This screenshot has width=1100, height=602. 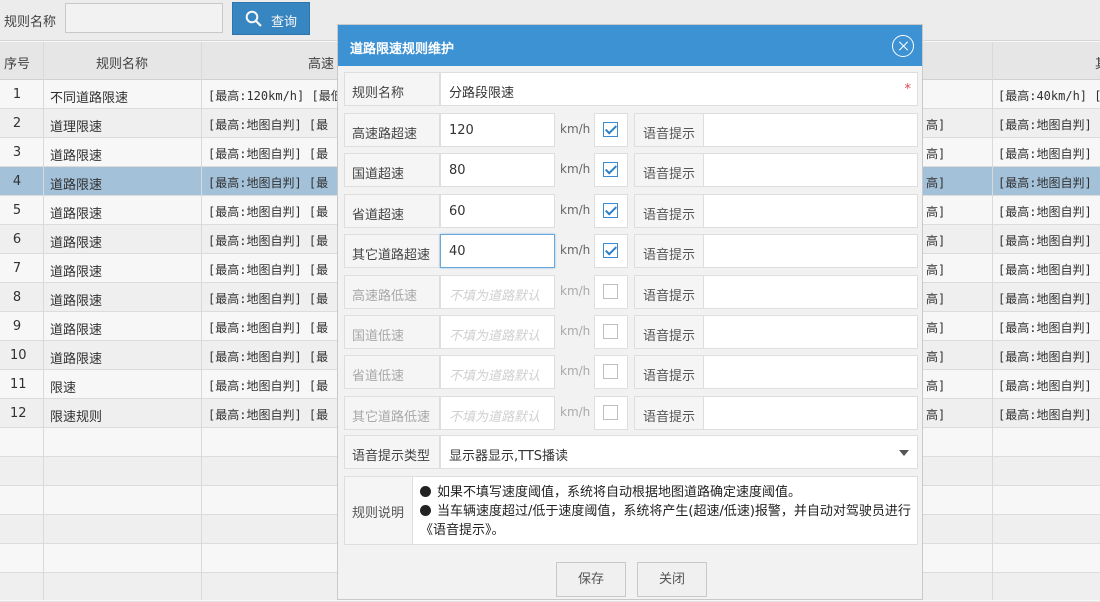 I want to click on speed-threshold-input: 120, so click(x=497, y=130).